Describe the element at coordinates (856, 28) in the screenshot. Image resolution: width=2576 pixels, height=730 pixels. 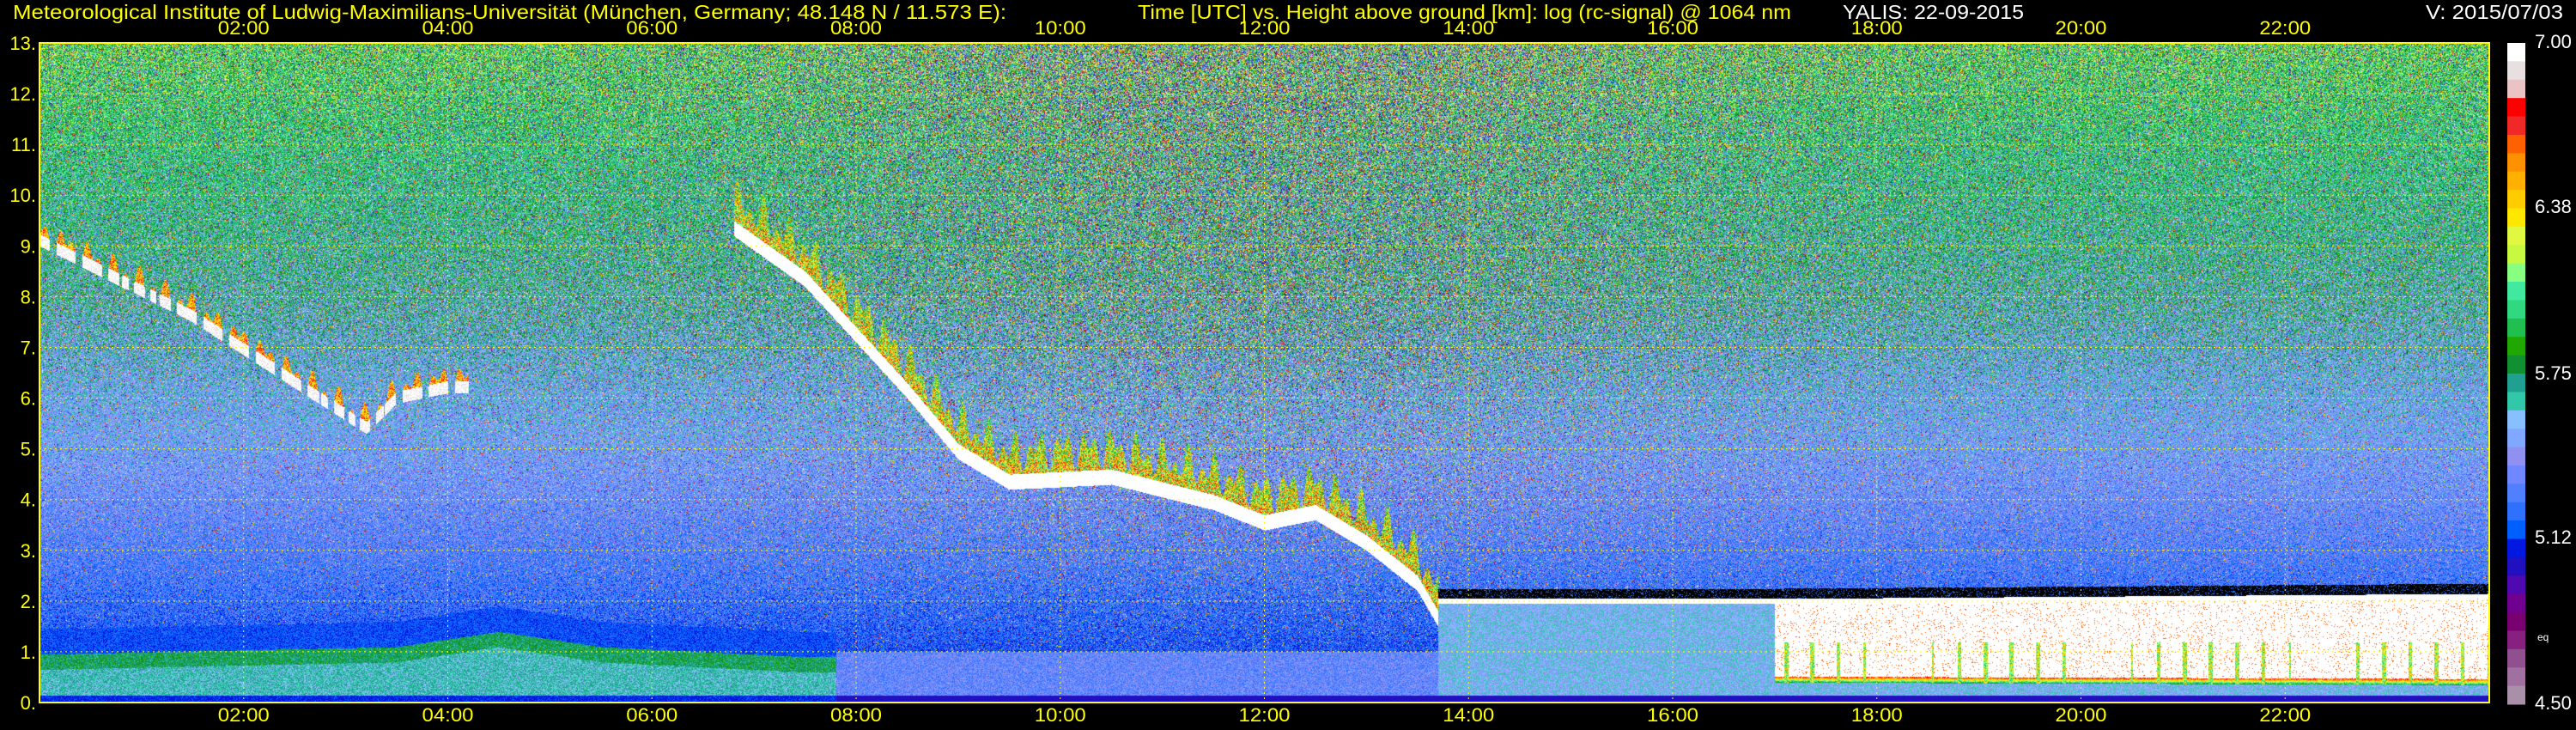
I see `x-tick-label-top: 08:00` at that location.